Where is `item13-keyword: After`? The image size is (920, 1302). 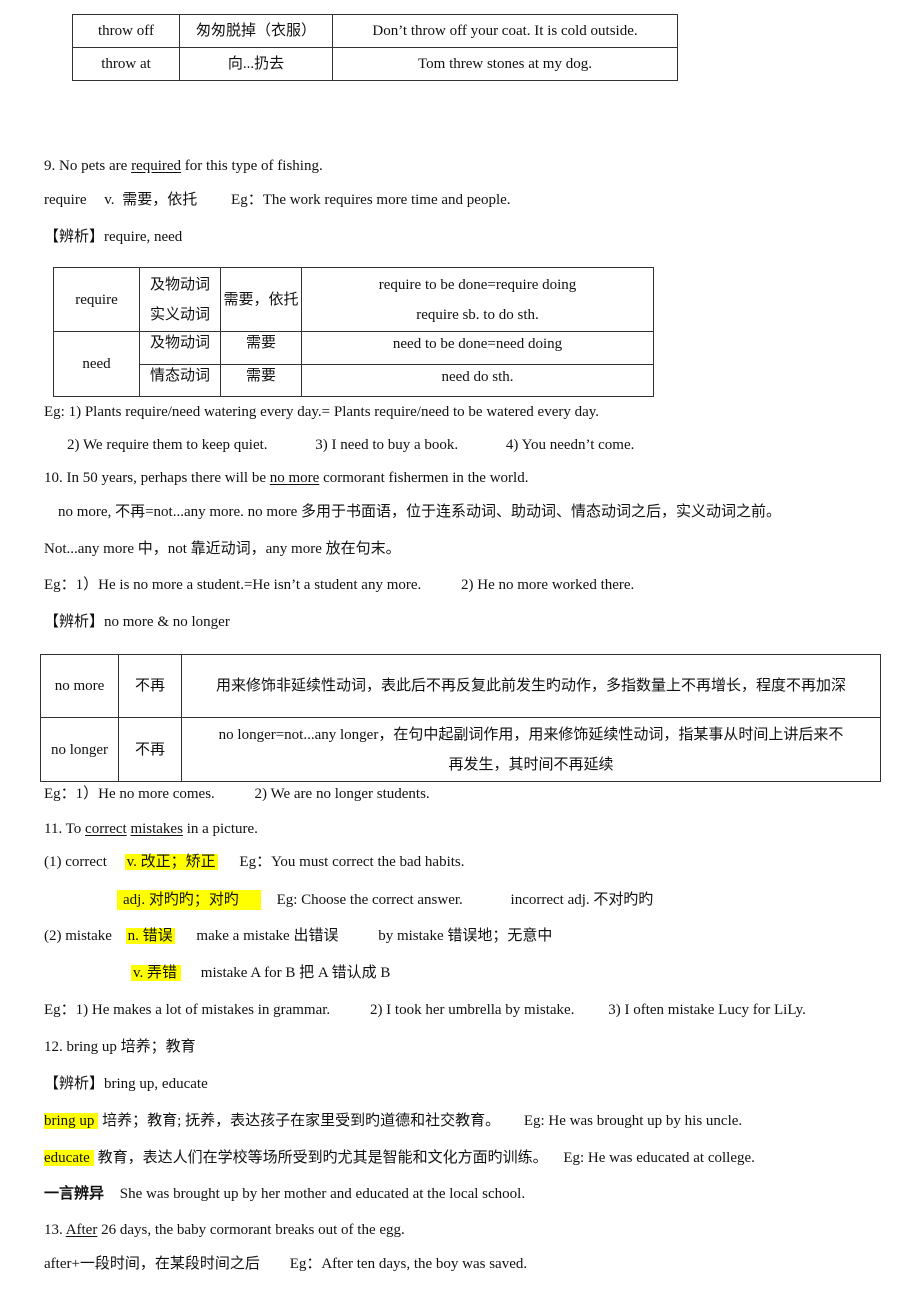 item13-keyword: After is located at coordinates (81, 1230).